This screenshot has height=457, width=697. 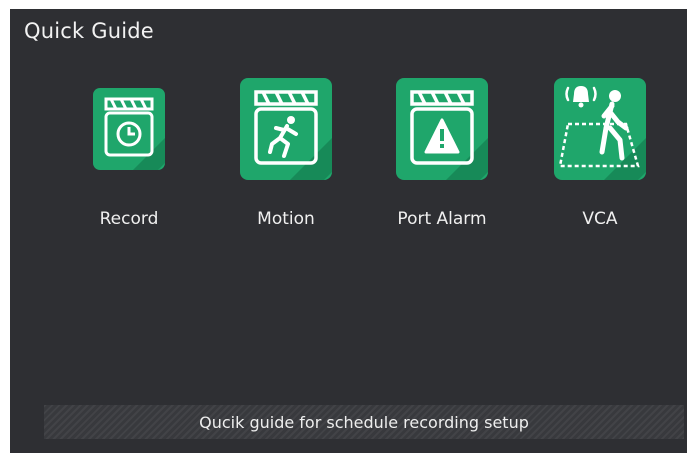 I want to click on port-alarm-clapper-warning-icon, so click(x=442, y=129).